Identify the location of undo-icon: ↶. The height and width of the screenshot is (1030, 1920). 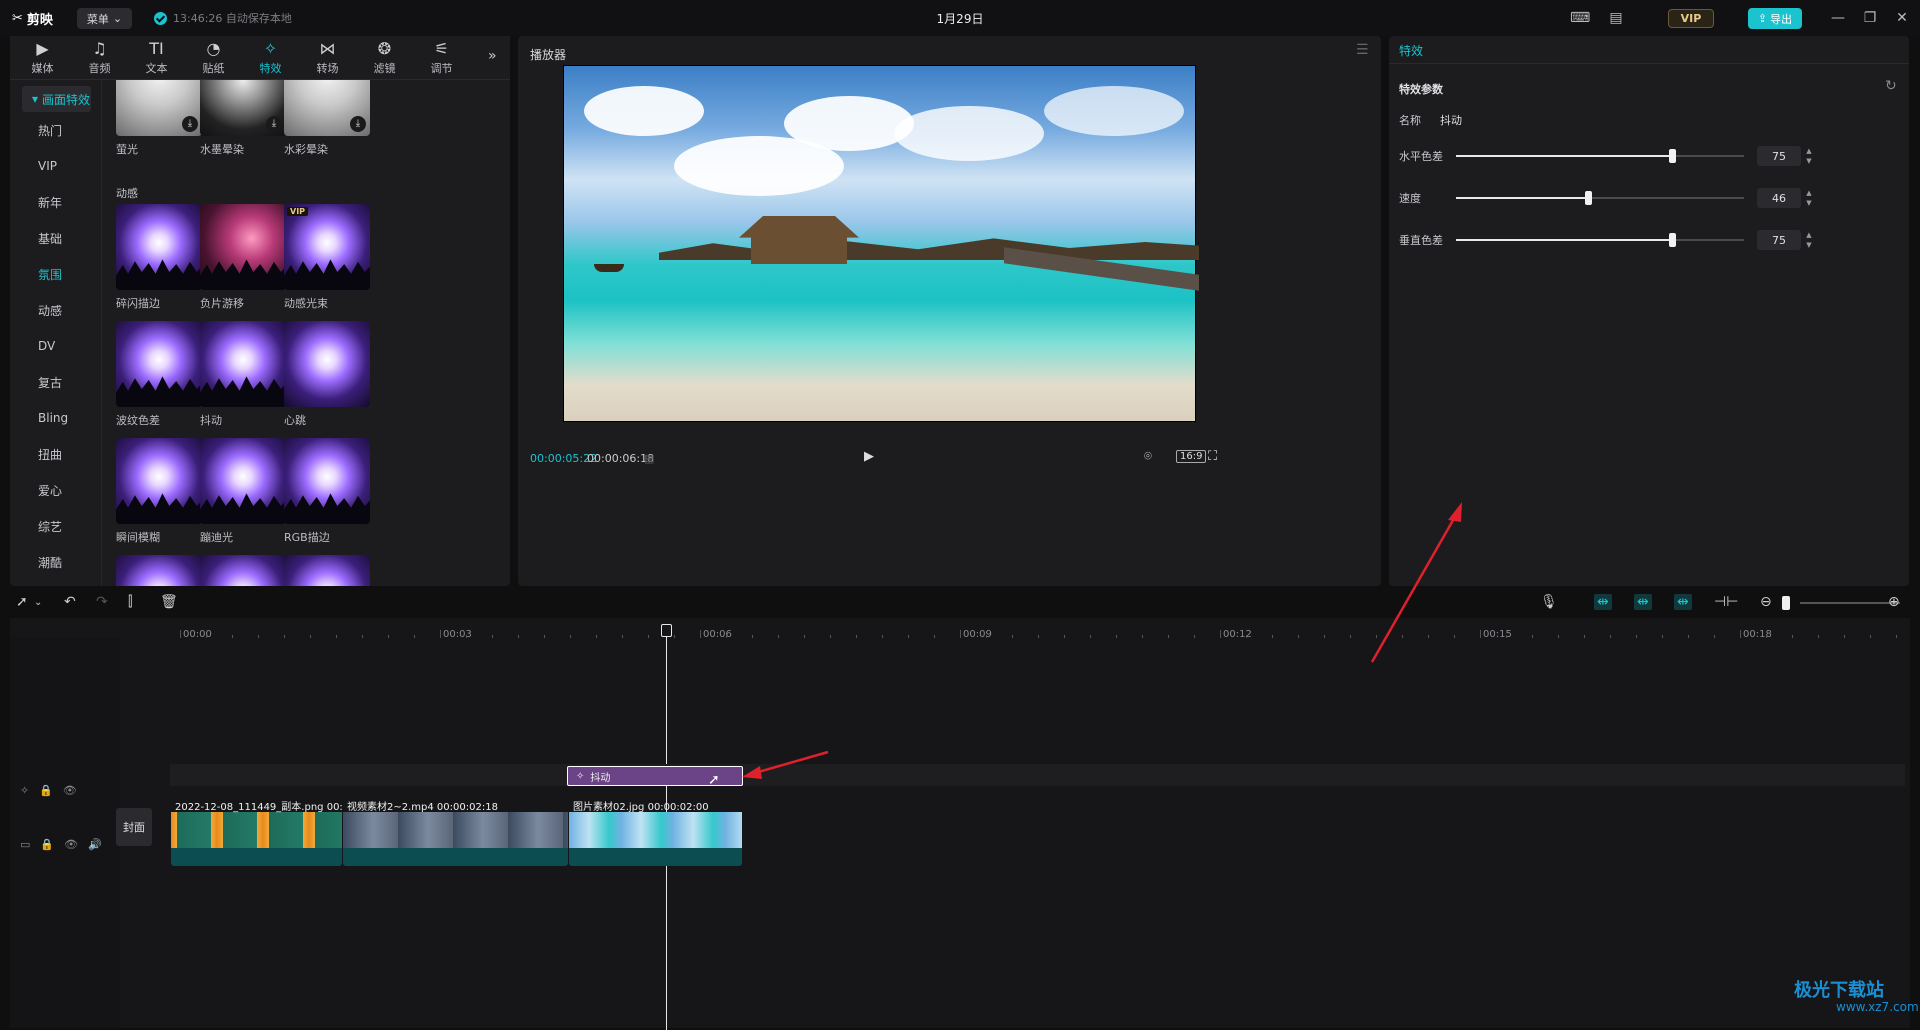
(70, 602).